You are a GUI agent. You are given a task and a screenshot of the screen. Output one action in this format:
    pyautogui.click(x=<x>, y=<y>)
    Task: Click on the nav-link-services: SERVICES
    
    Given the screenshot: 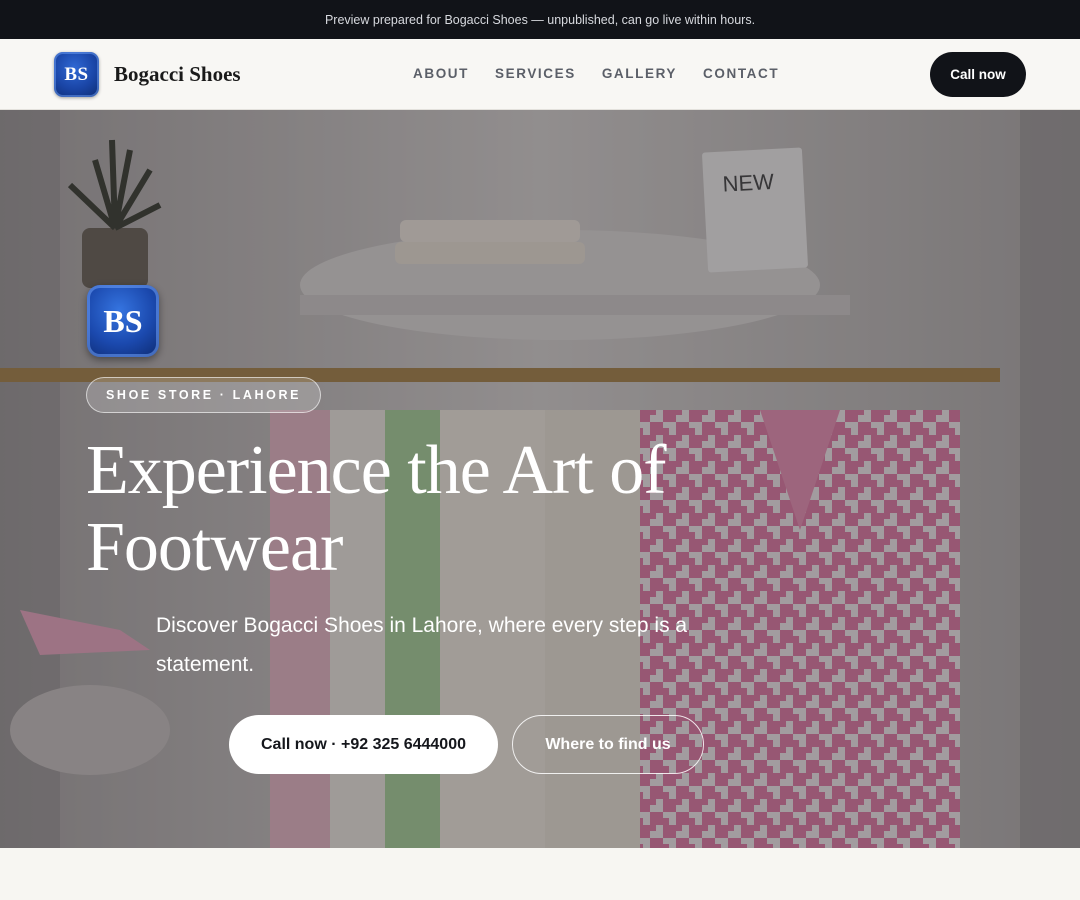 What is the action you would take?
    pyautogui.click(x=535, y=73)
    